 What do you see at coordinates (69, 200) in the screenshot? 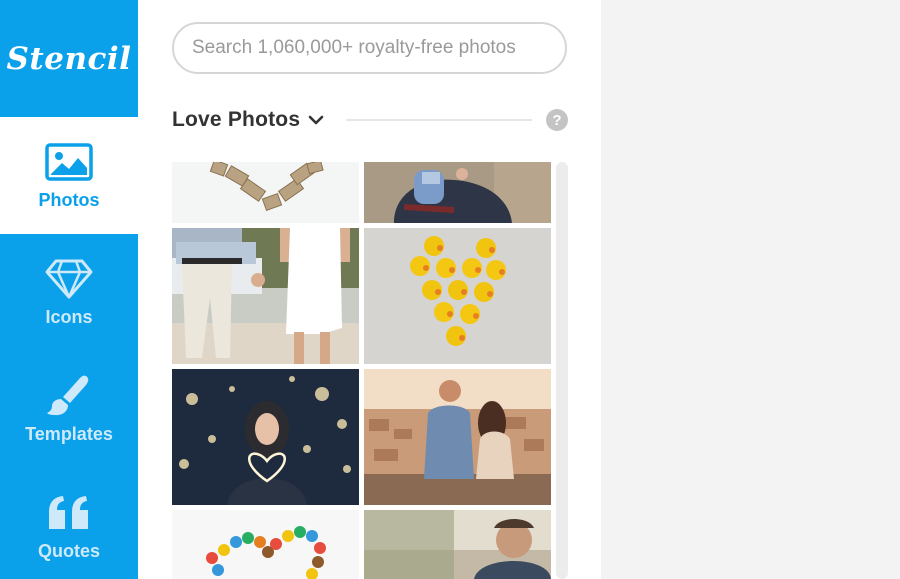
I see `nav-item-label: Photos` at bounding box center [69, 200].